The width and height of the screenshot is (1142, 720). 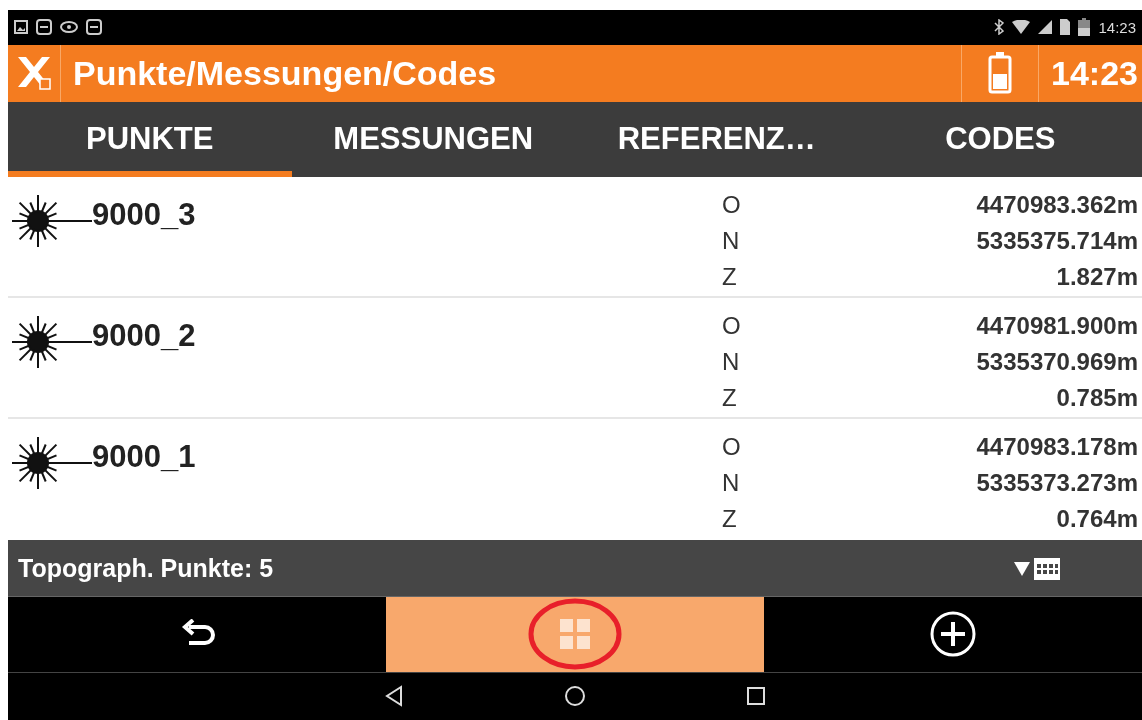 I want to click on status-time: 14:23, so click(x=1117, y=27).